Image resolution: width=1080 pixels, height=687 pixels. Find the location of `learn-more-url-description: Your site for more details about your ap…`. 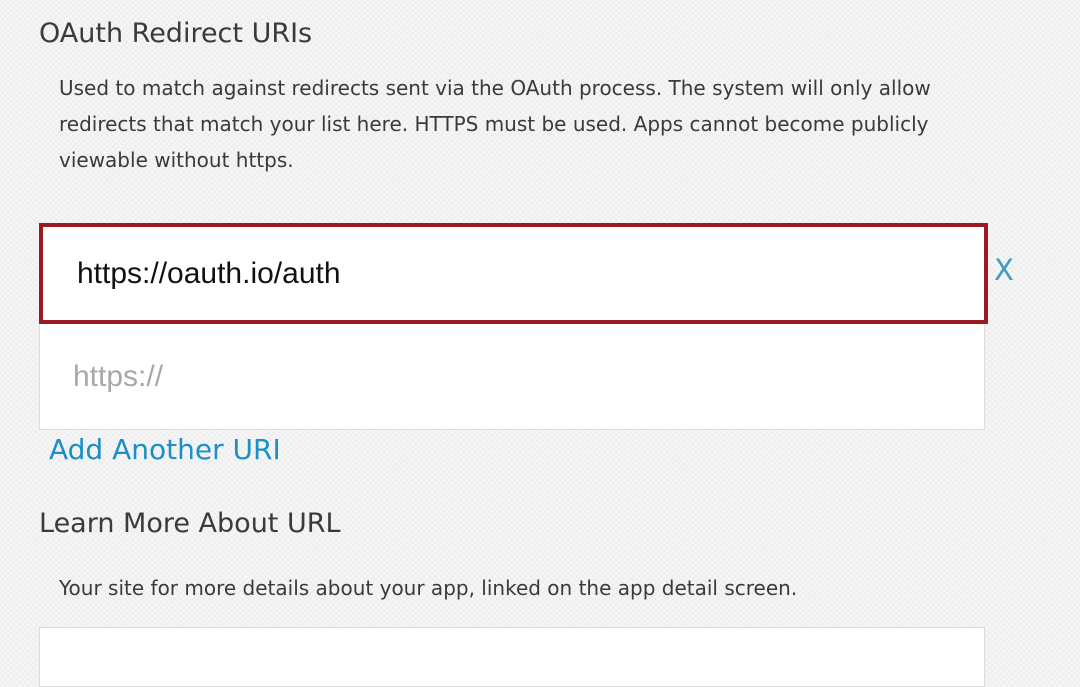

learn-more-url-description: Your site for more details about your ap… is located at coordinates (428, 588).